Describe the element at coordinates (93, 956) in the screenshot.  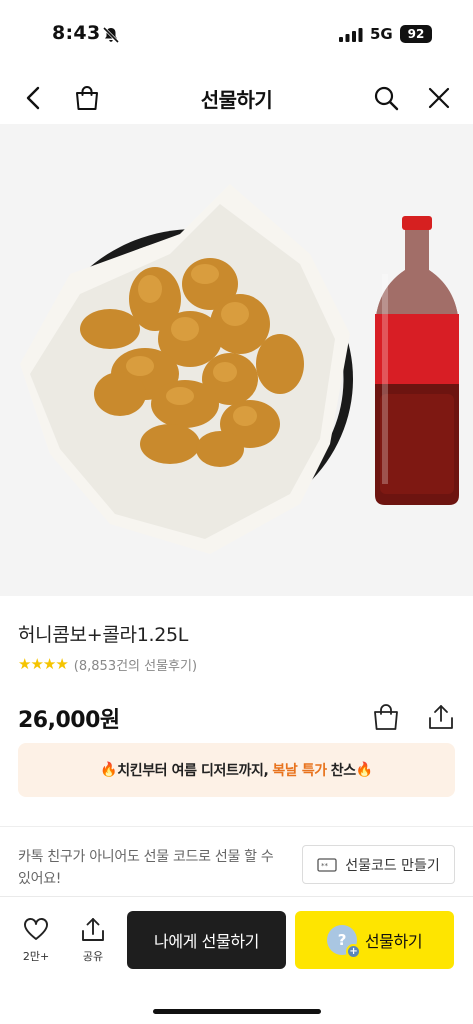
I see `share-label: 공유` at that location.